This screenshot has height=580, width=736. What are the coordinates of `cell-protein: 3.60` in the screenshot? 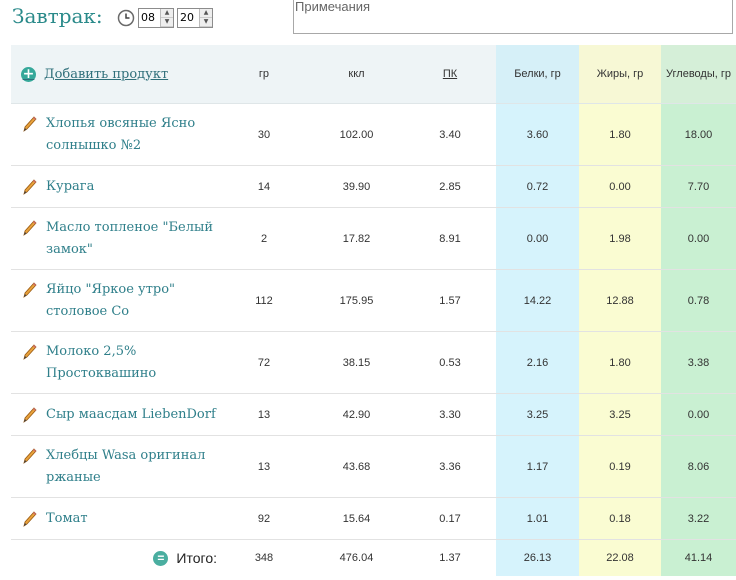 It's located at (537, 134).